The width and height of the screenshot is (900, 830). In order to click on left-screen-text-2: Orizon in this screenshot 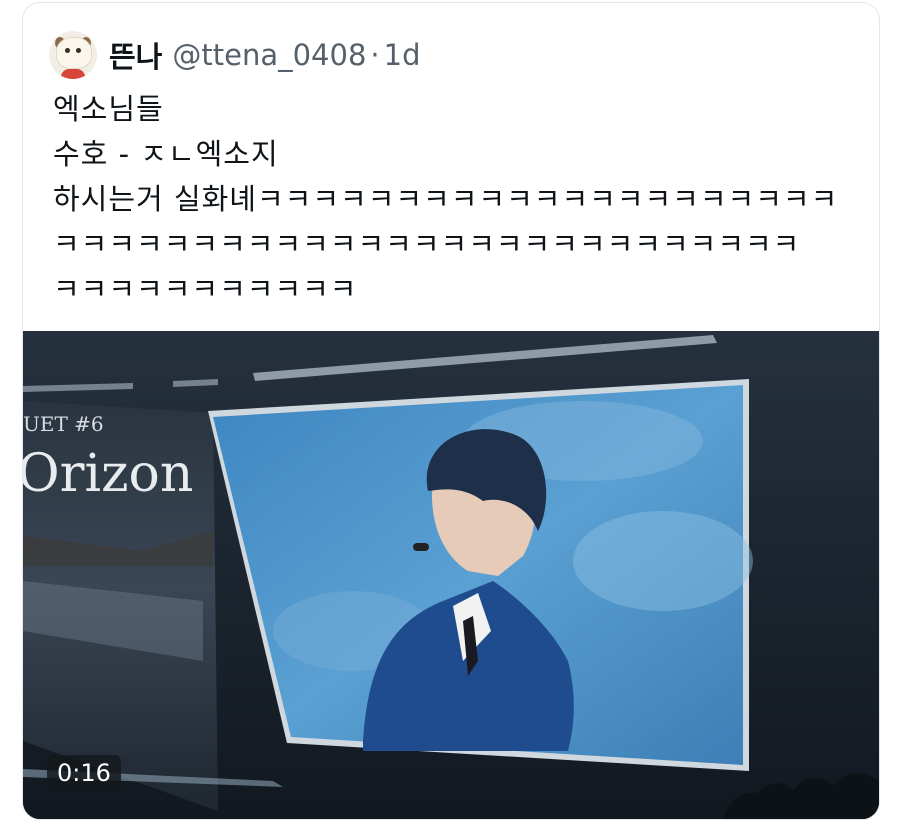, I will do `click(108, 474)`.